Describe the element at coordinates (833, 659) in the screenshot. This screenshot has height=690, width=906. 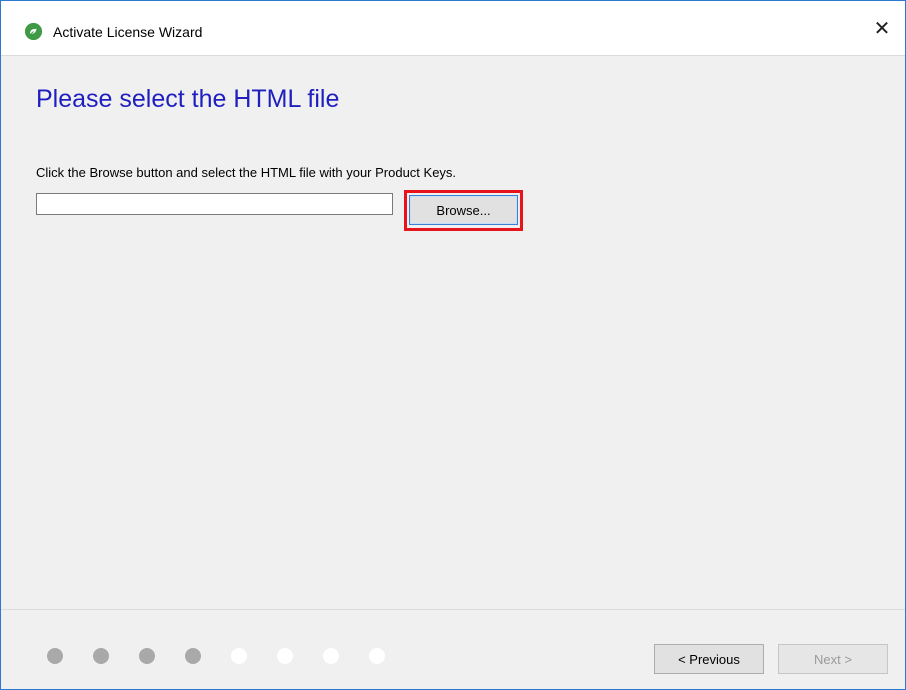
I see `next-button: Next >` at that location.